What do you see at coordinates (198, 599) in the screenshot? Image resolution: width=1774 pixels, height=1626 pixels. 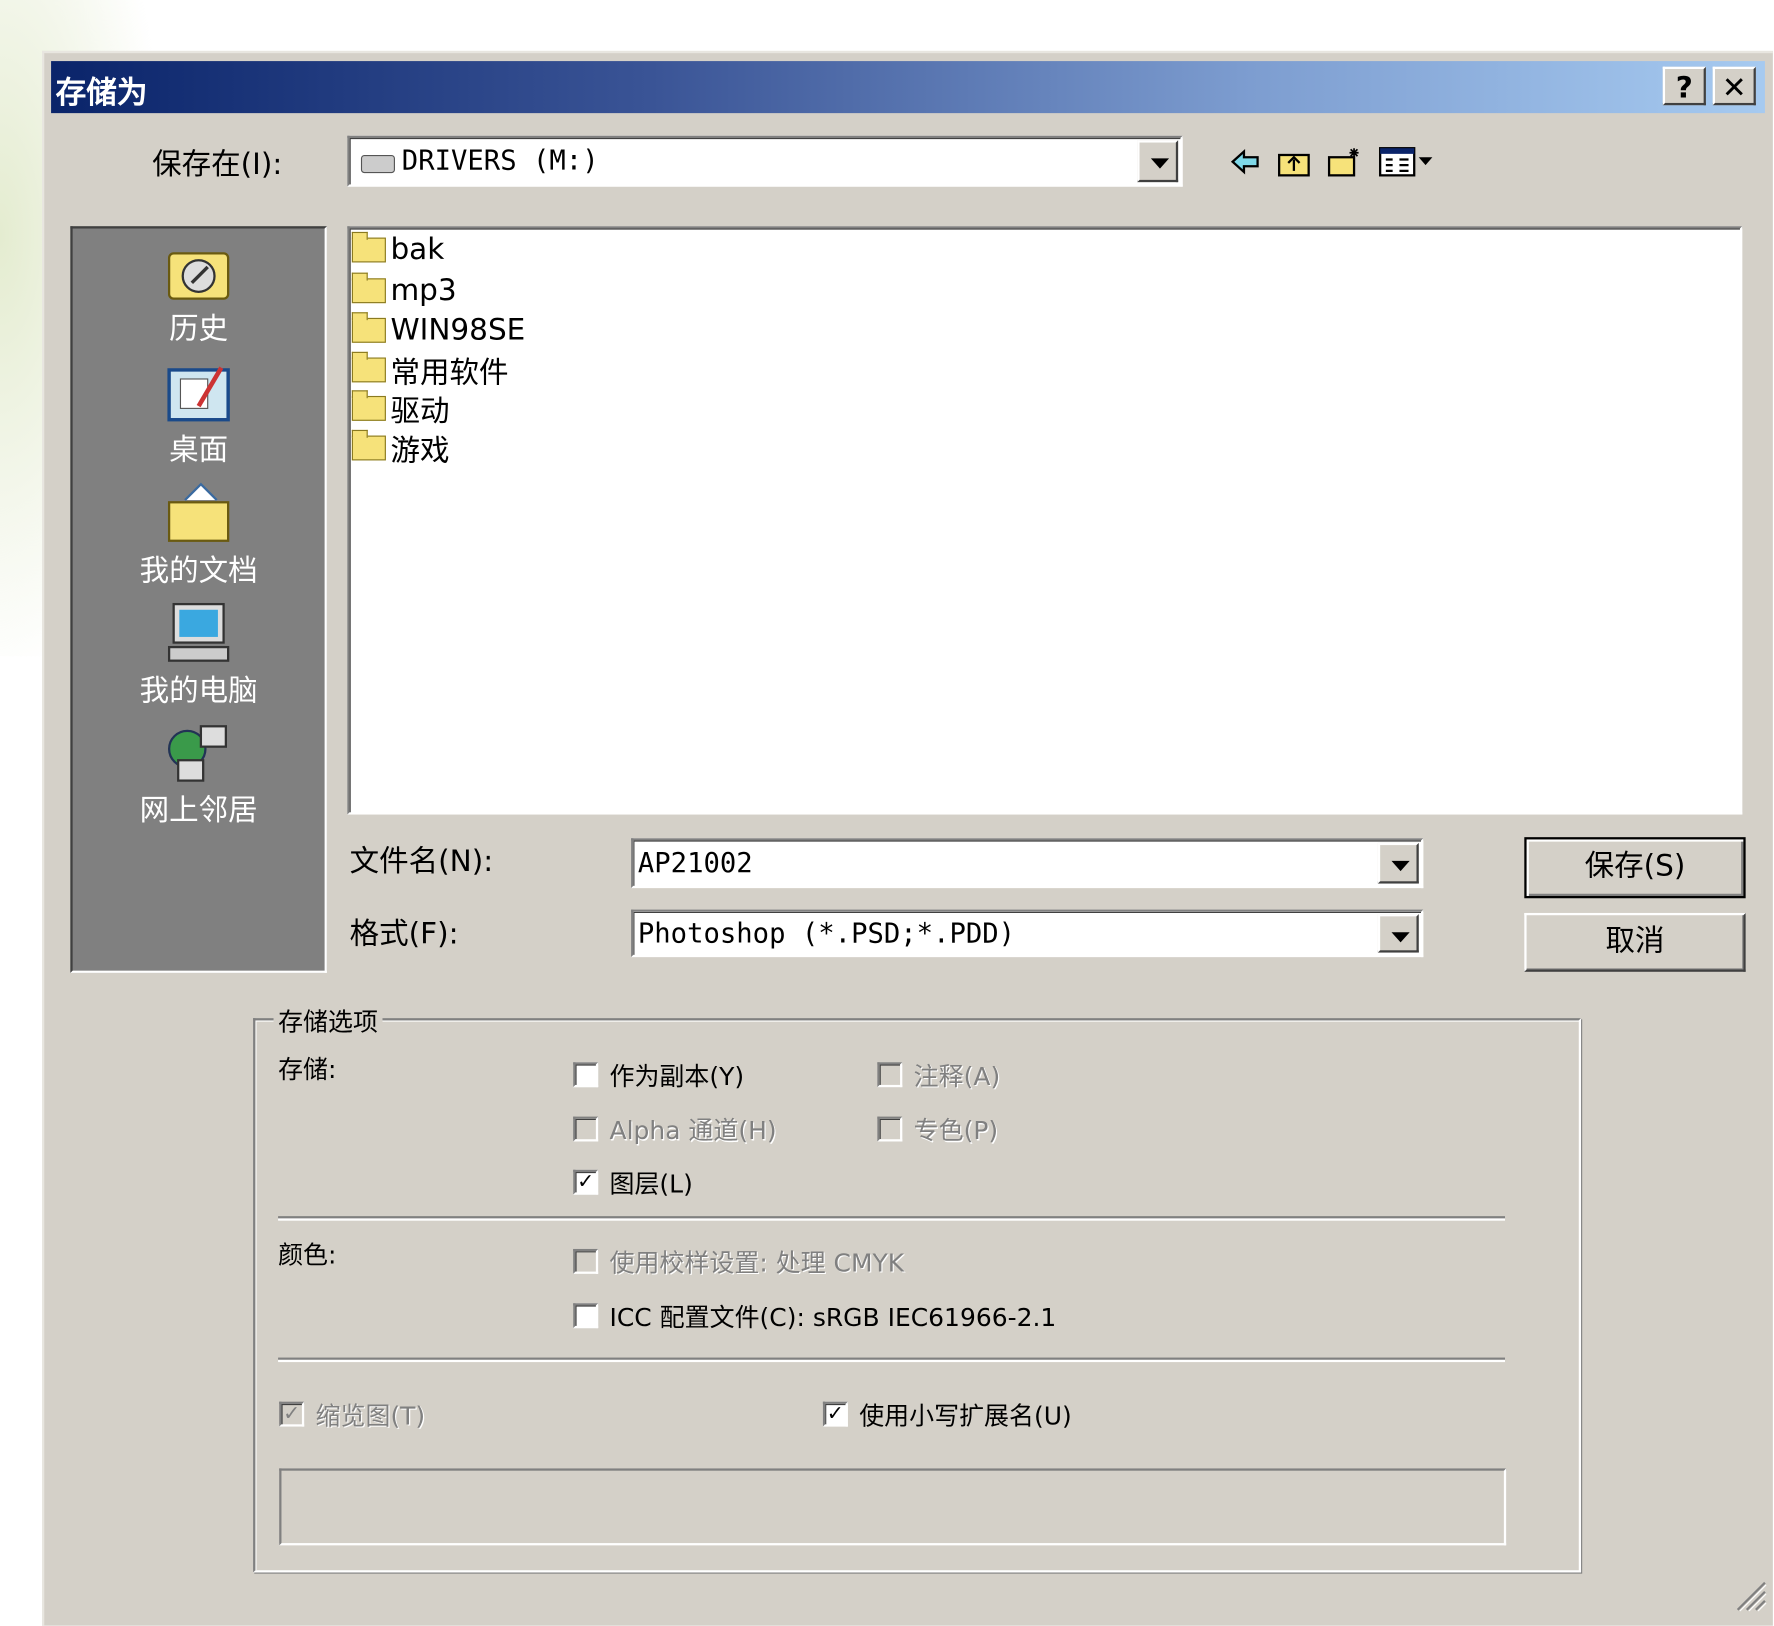 I see `places-bar: 历史 桌面 我的文档 我的电脑 网上邻居` at bounding box center [198, 599].